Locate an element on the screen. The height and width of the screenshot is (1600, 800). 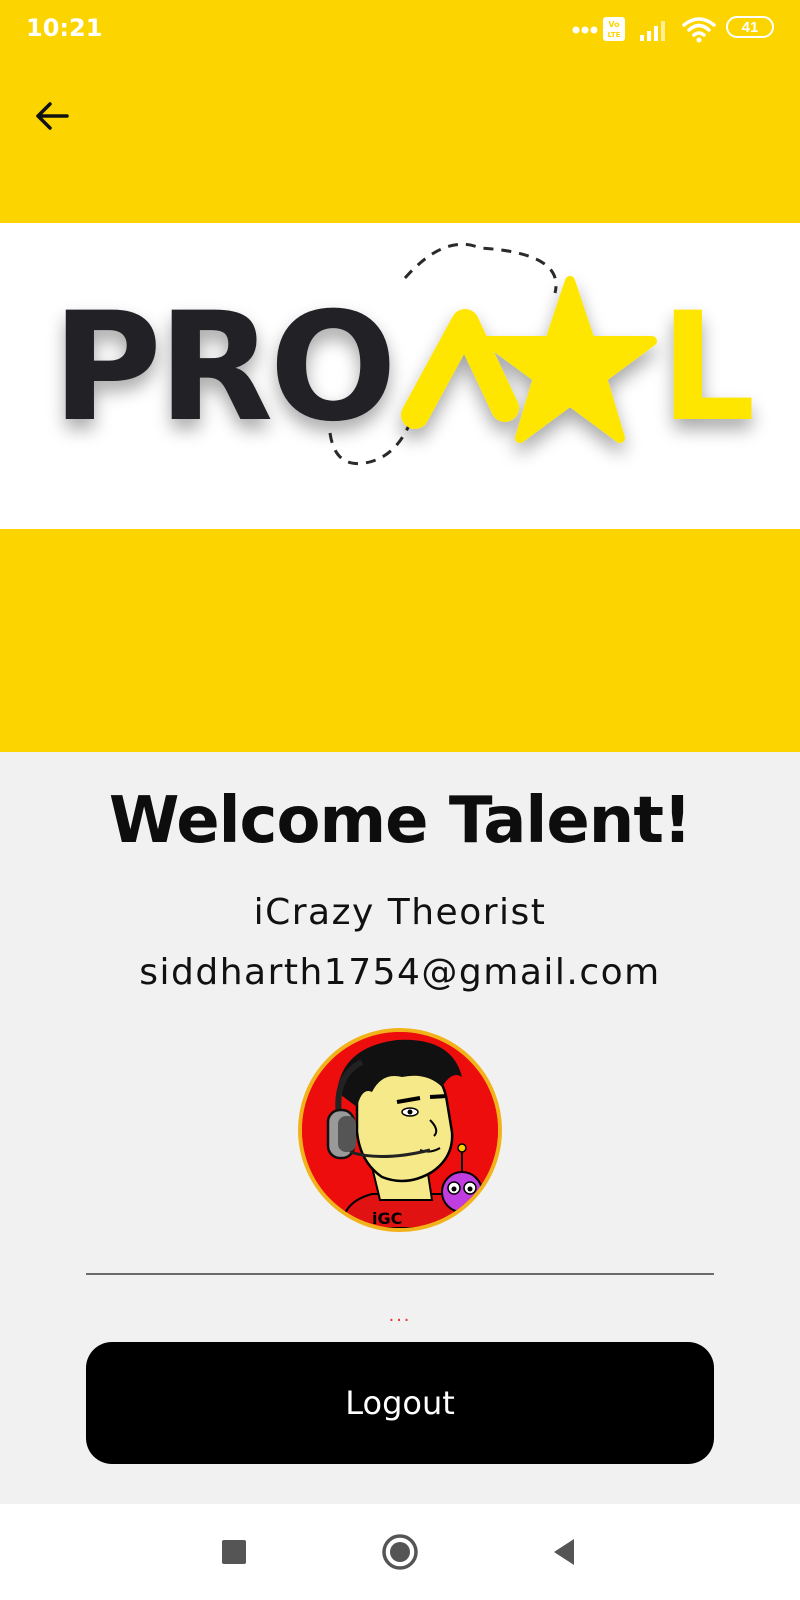
system-back-button is located at coordinates (564, 1552).